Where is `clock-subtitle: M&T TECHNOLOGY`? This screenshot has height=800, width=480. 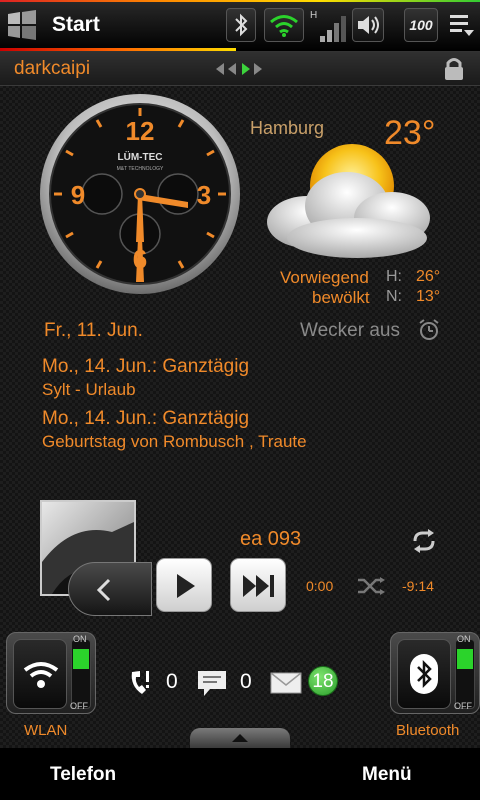
clock-subtitle: M&T TECHNOLOGY is located at coordinates (140, 169).